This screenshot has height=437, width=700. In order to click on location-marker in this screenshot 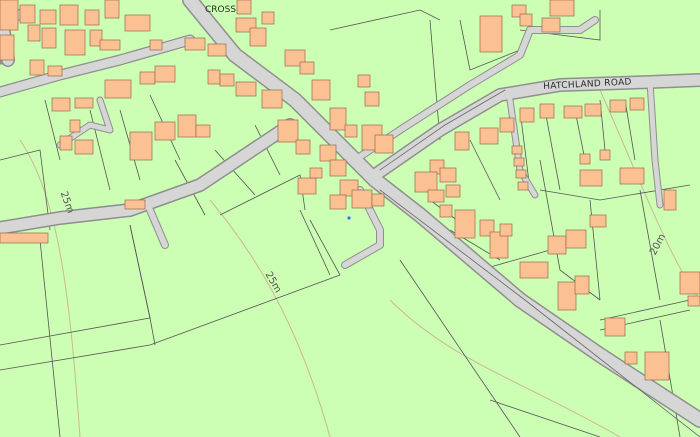, I will do `click(349, 218)`.